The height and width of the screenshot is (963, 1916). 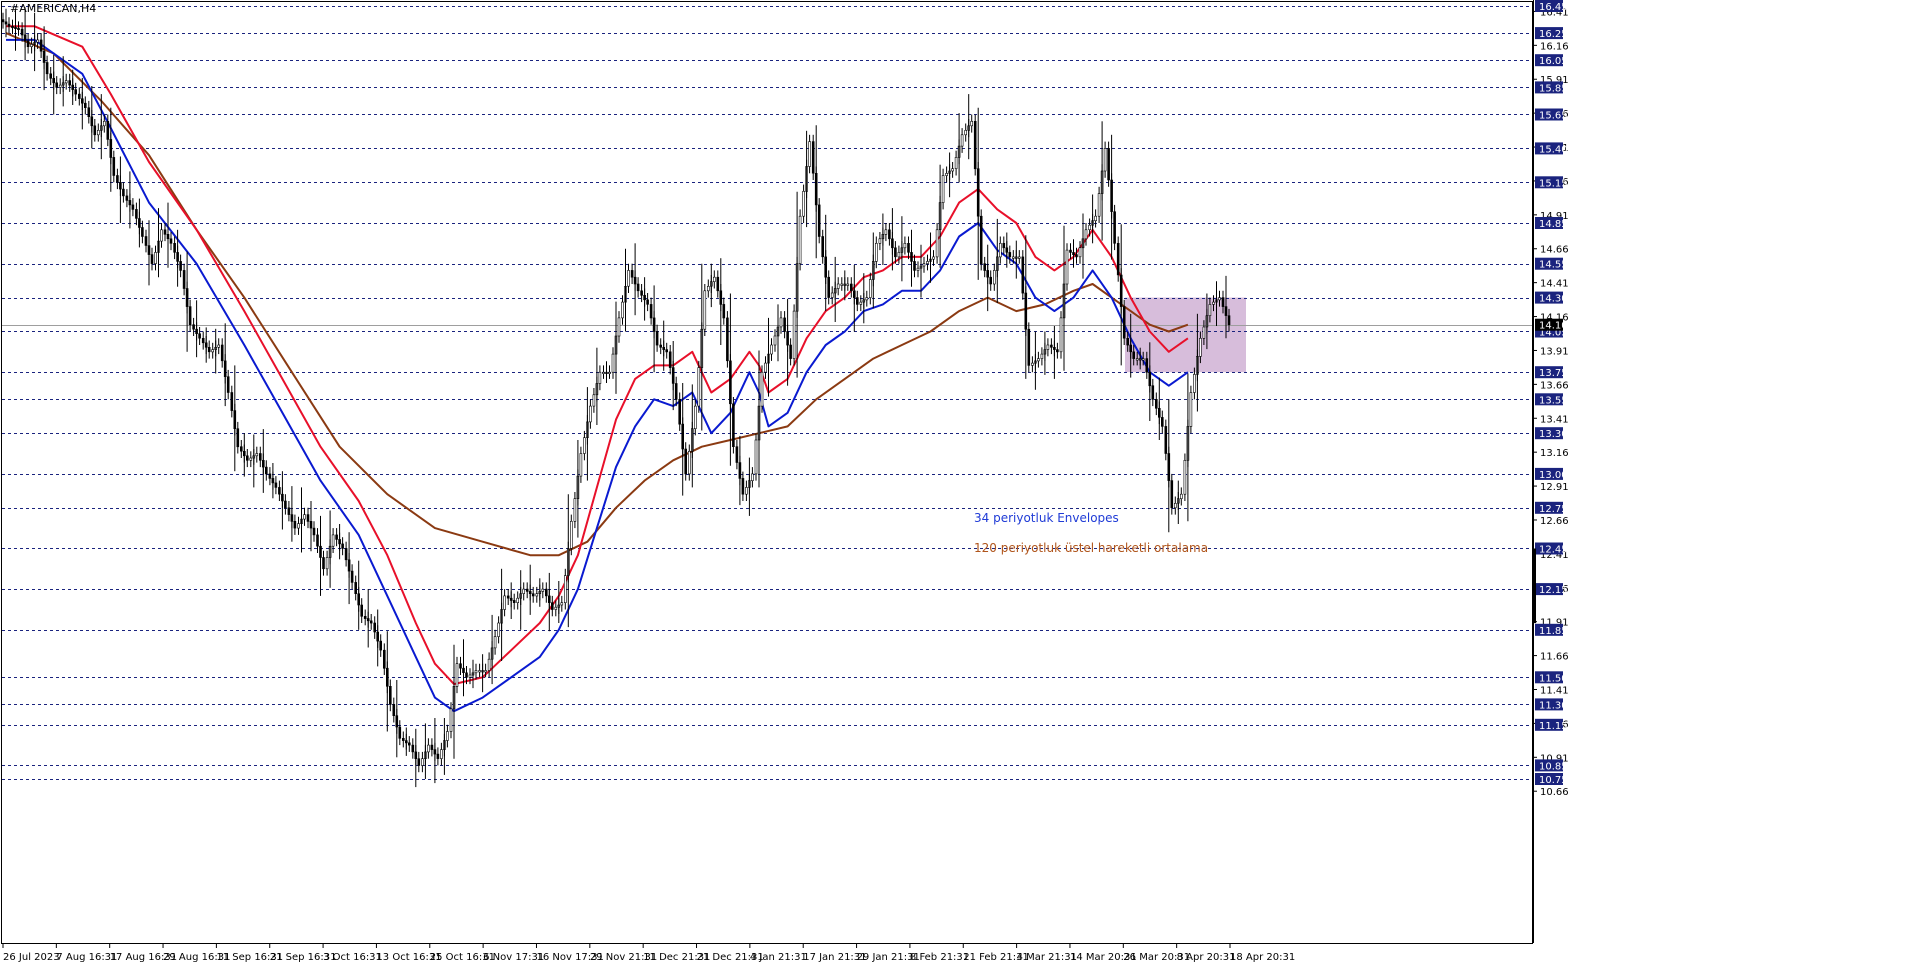 What do you see at coordinates (1553, 34) in the screenshot?
I see `level-badge-label: 16.25` at bounding box center [1553, 34].